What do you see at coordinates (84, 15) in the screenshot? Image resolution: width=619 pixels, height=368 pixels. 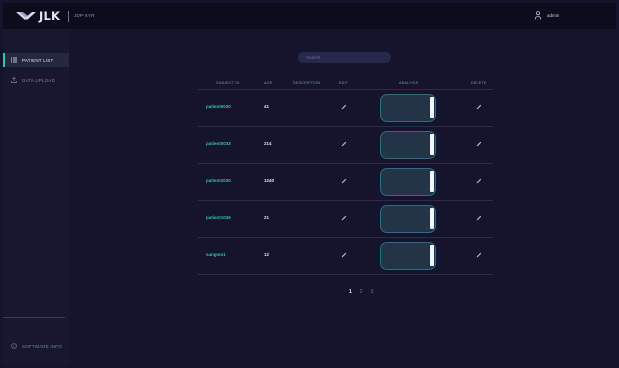 I see `product-name: JDP-XYR` at bounding box center [84, 15].